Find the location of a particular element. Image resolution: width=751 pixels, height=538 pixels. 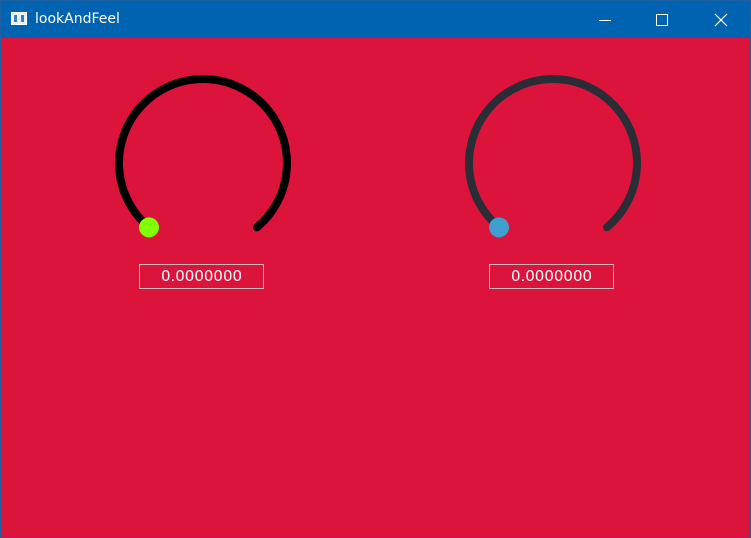

minimize-button is located at coordinates (605, 19).